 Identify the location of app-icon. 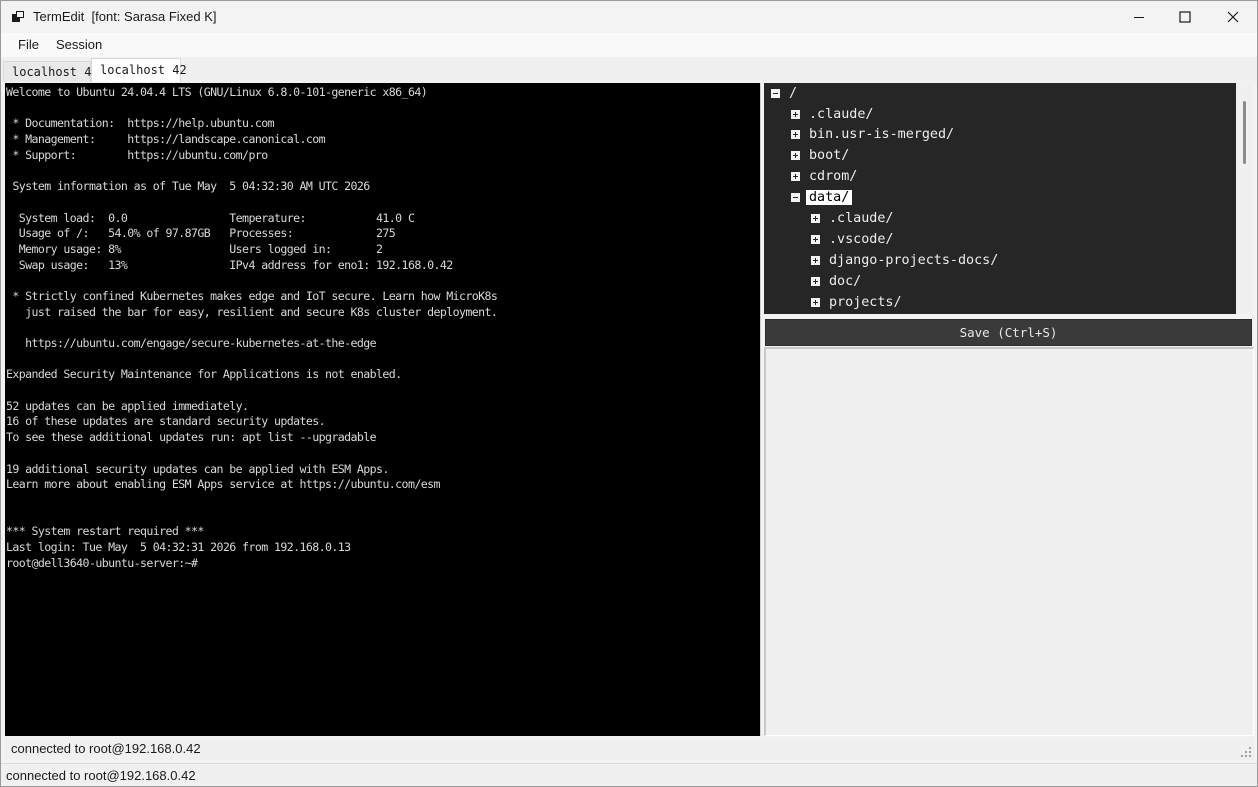
(18, 16).